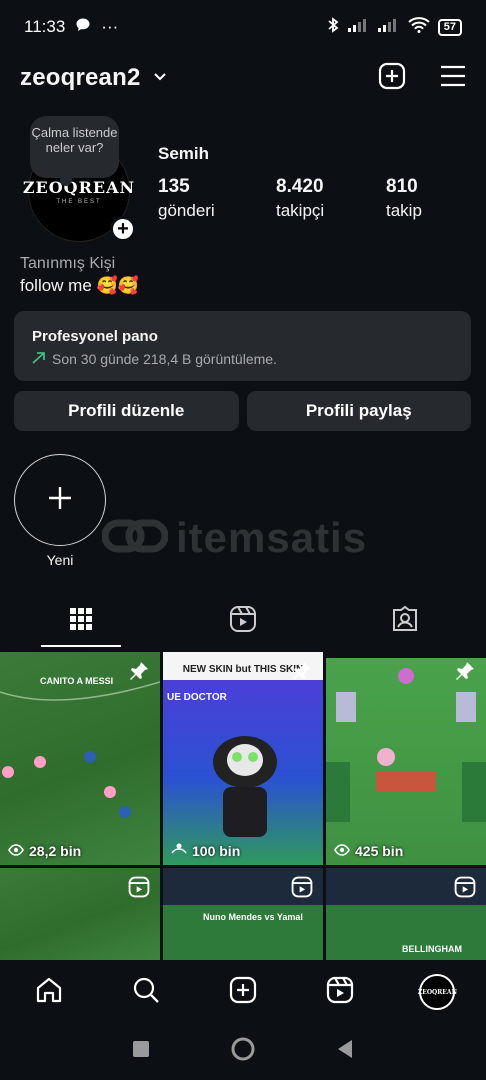 The image size is (486, 1080). I want to click on add-post-icon, so click(243, 992).